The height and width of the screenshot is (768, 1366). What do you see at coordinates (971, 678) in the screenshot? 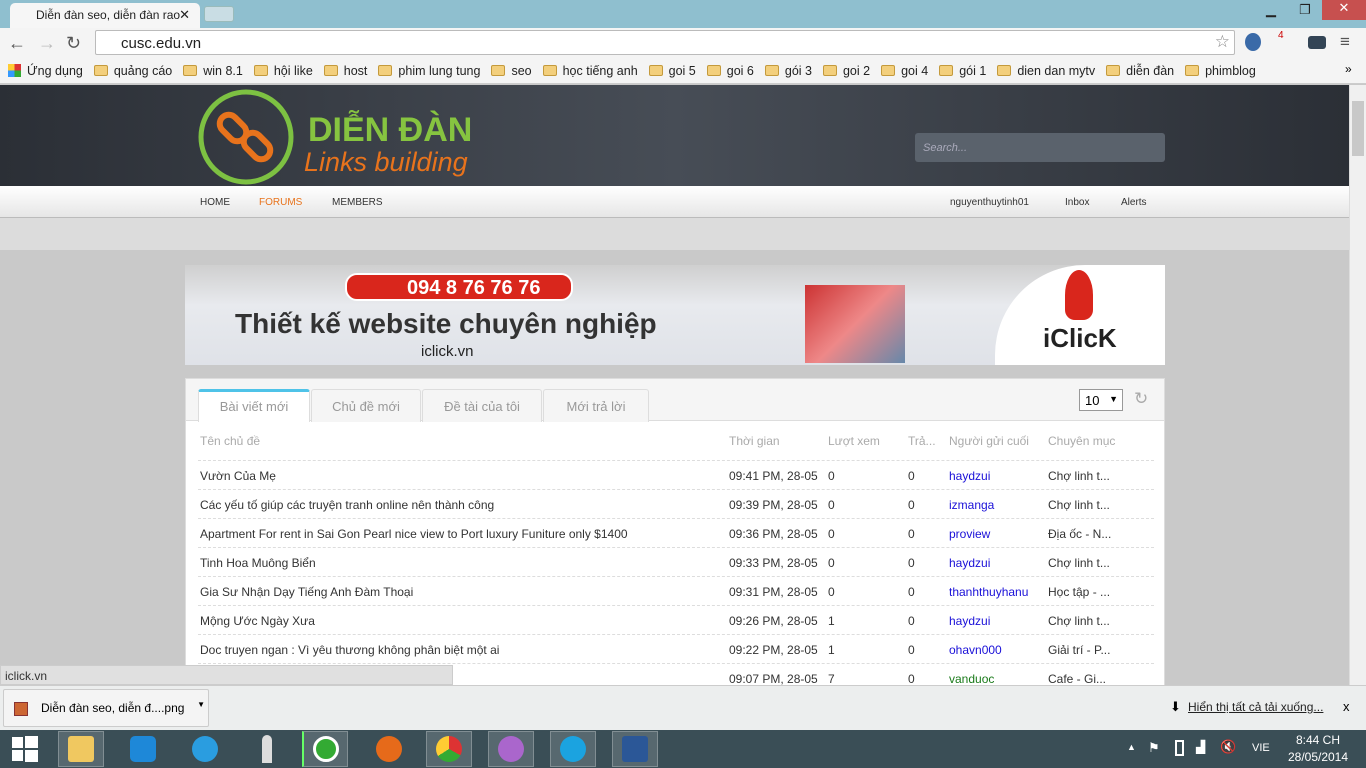
I see `cell-last-poster: vanduoc` at bounding box center [971, 678].